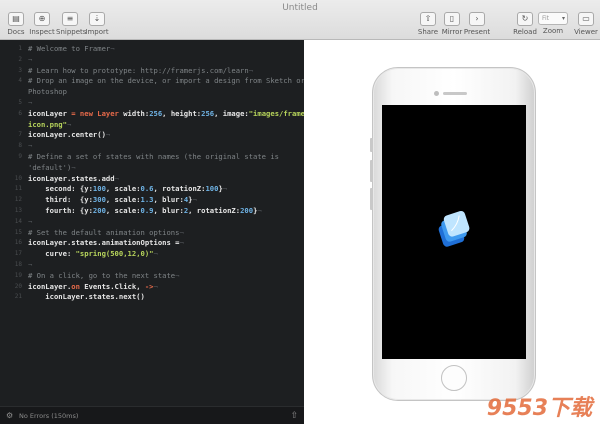 The width and height of the screenshot is (600, 424). What do you see at coordinates (179, 189) in the screenshot?
I see `code-token: , rotationZ:` at bounding box center [179, 189].